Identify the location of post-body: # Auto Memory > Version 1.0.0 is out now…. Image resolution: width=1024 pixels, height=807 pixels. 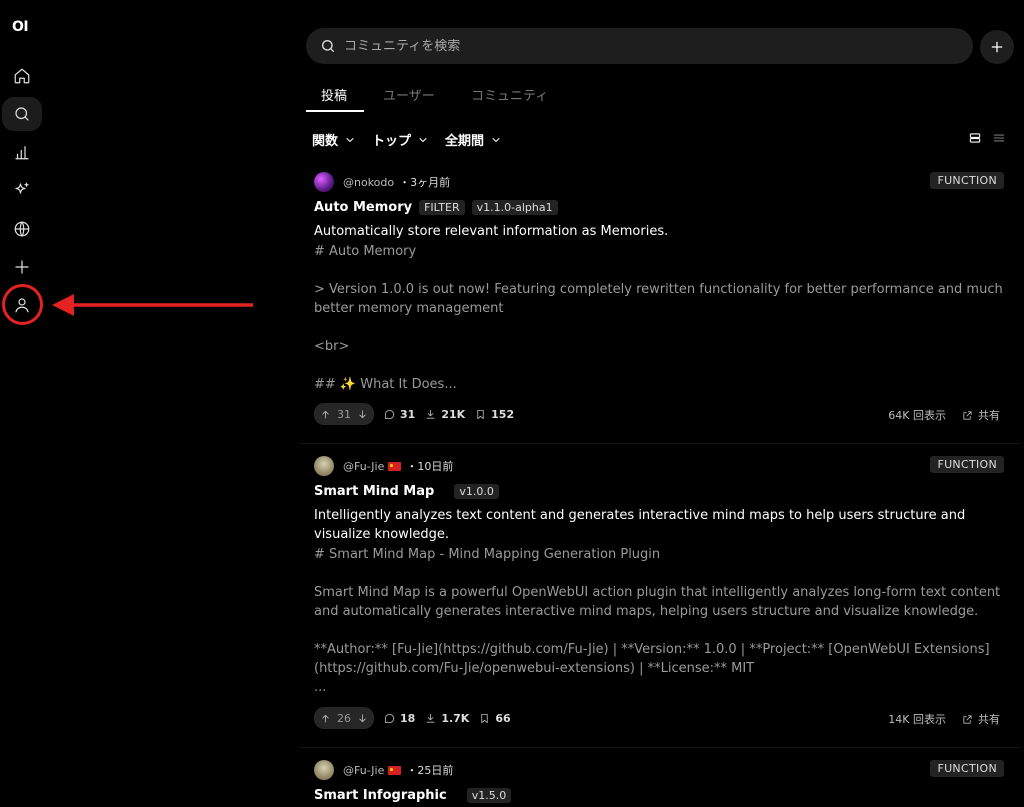
(658, 318).